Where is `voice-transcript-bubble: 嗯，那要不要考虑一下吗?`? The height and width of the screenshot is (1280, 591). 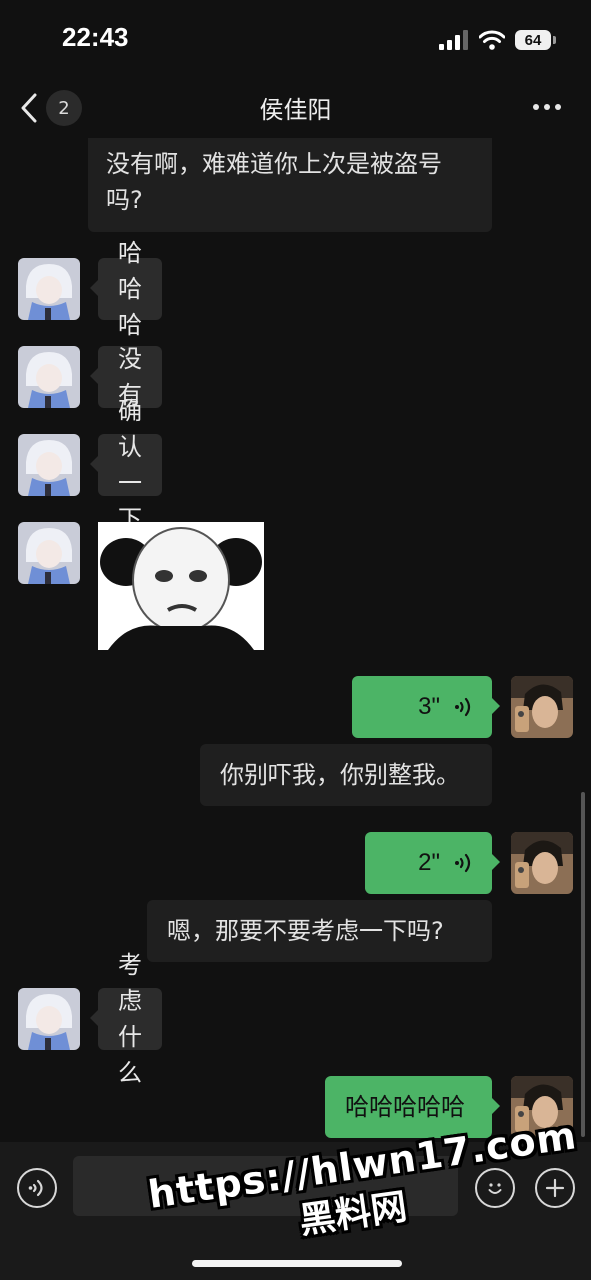
voice-transcript-bubble: 嗯，那要不要考虑一下吗? is located at coordinates (319, 931).